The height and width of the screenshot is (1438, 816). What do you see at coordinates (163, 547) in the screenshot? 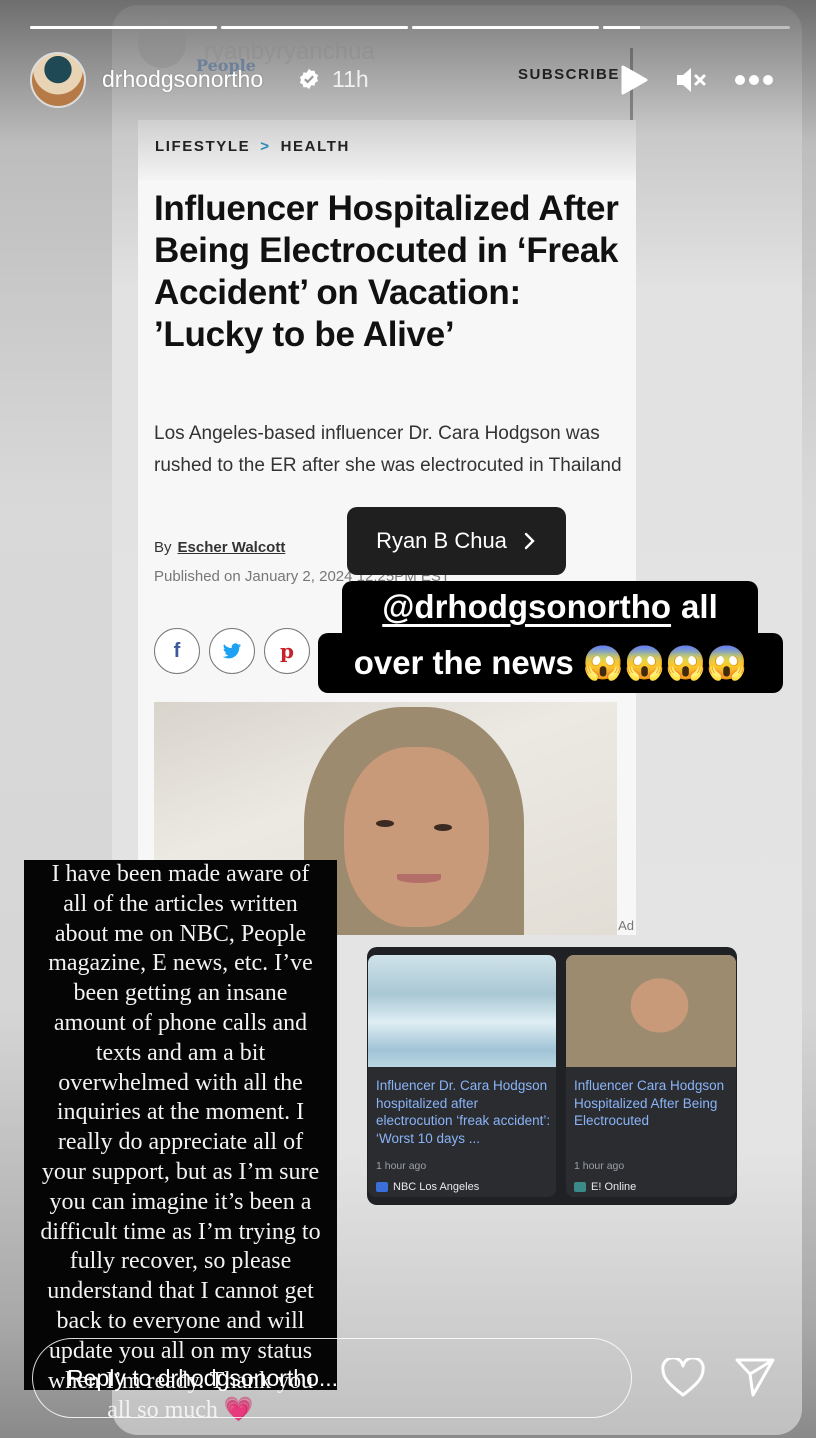
I see `byline-prefix: By` at bounding box center [163, 547].